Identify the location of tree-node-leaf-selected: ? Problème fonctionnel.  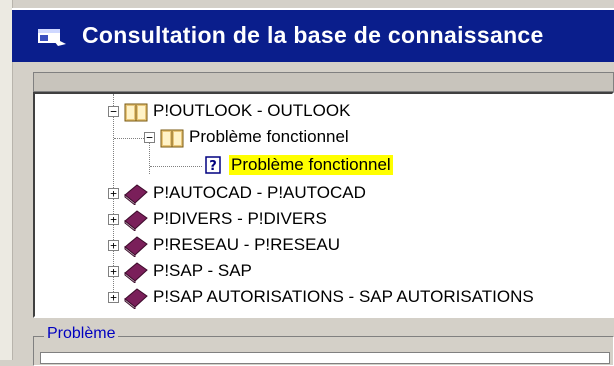
(315, 166).